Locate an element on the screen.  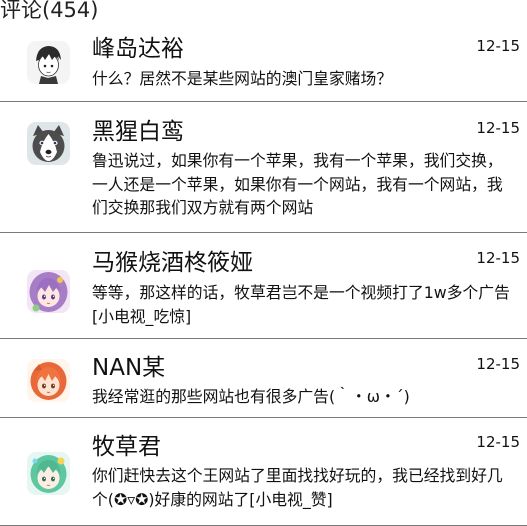
comment-item: 峰岛达裕 12-15 什么？居然不是某些网站的澳门皇家赌场？ is located at coordinates (263, 64).